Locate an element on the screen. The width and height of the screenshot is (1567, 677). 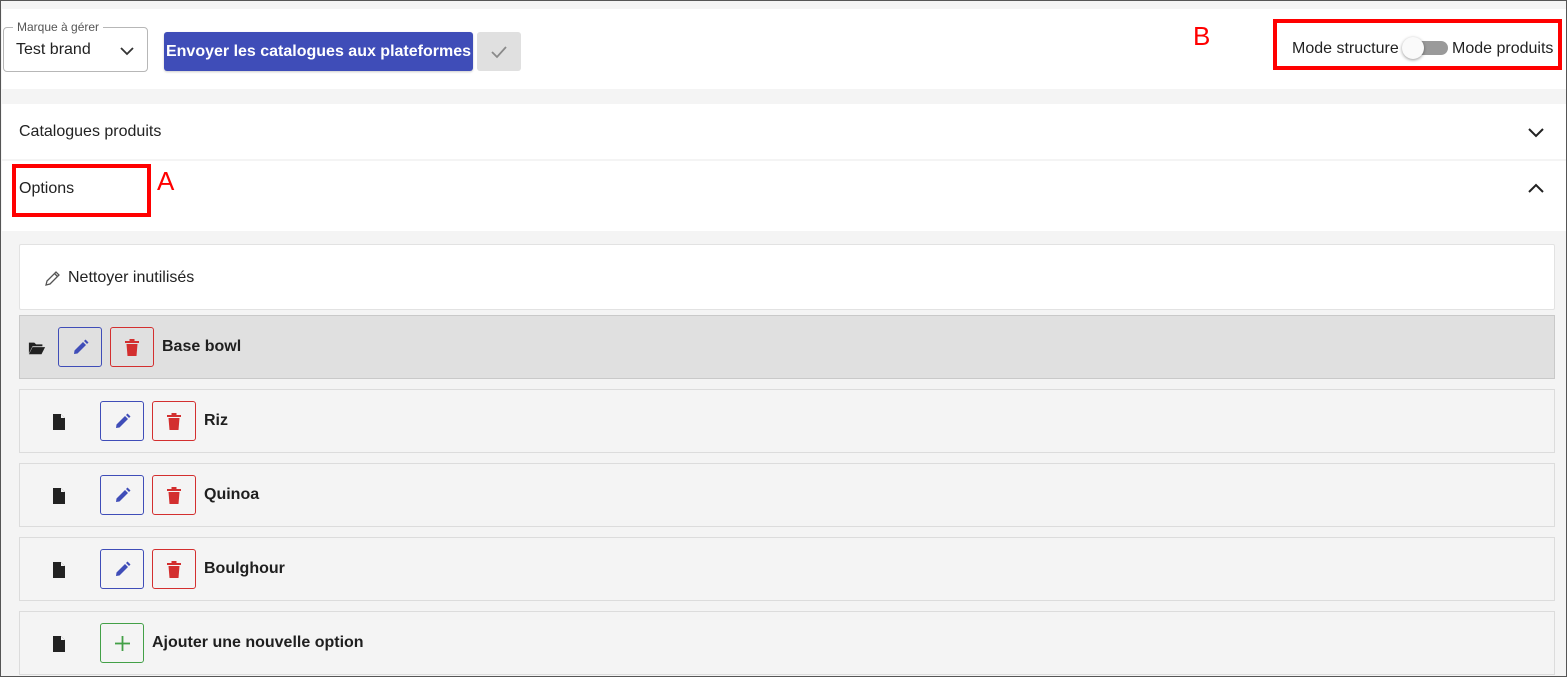
annotation-a: A is located at coordinates (166, 181).